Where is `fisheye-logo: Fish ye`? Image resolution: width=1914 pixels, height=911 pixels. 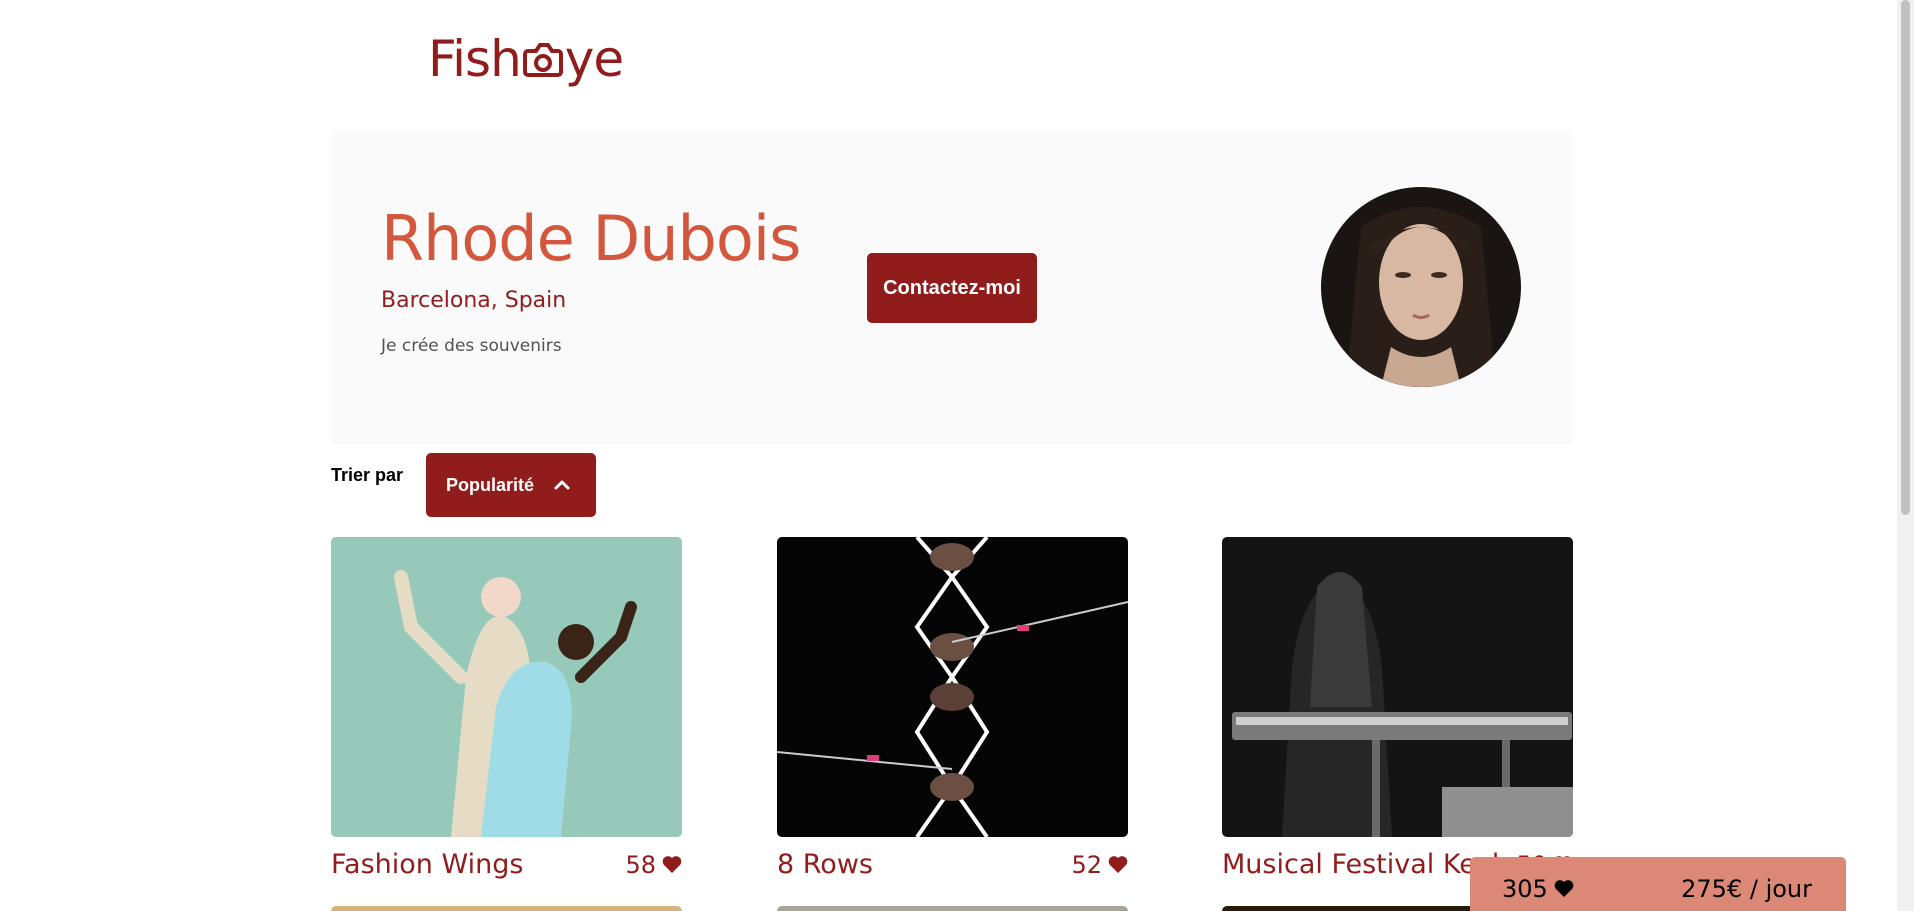
fisheye-logo: Fish ye is located at coordinates (526, 59).